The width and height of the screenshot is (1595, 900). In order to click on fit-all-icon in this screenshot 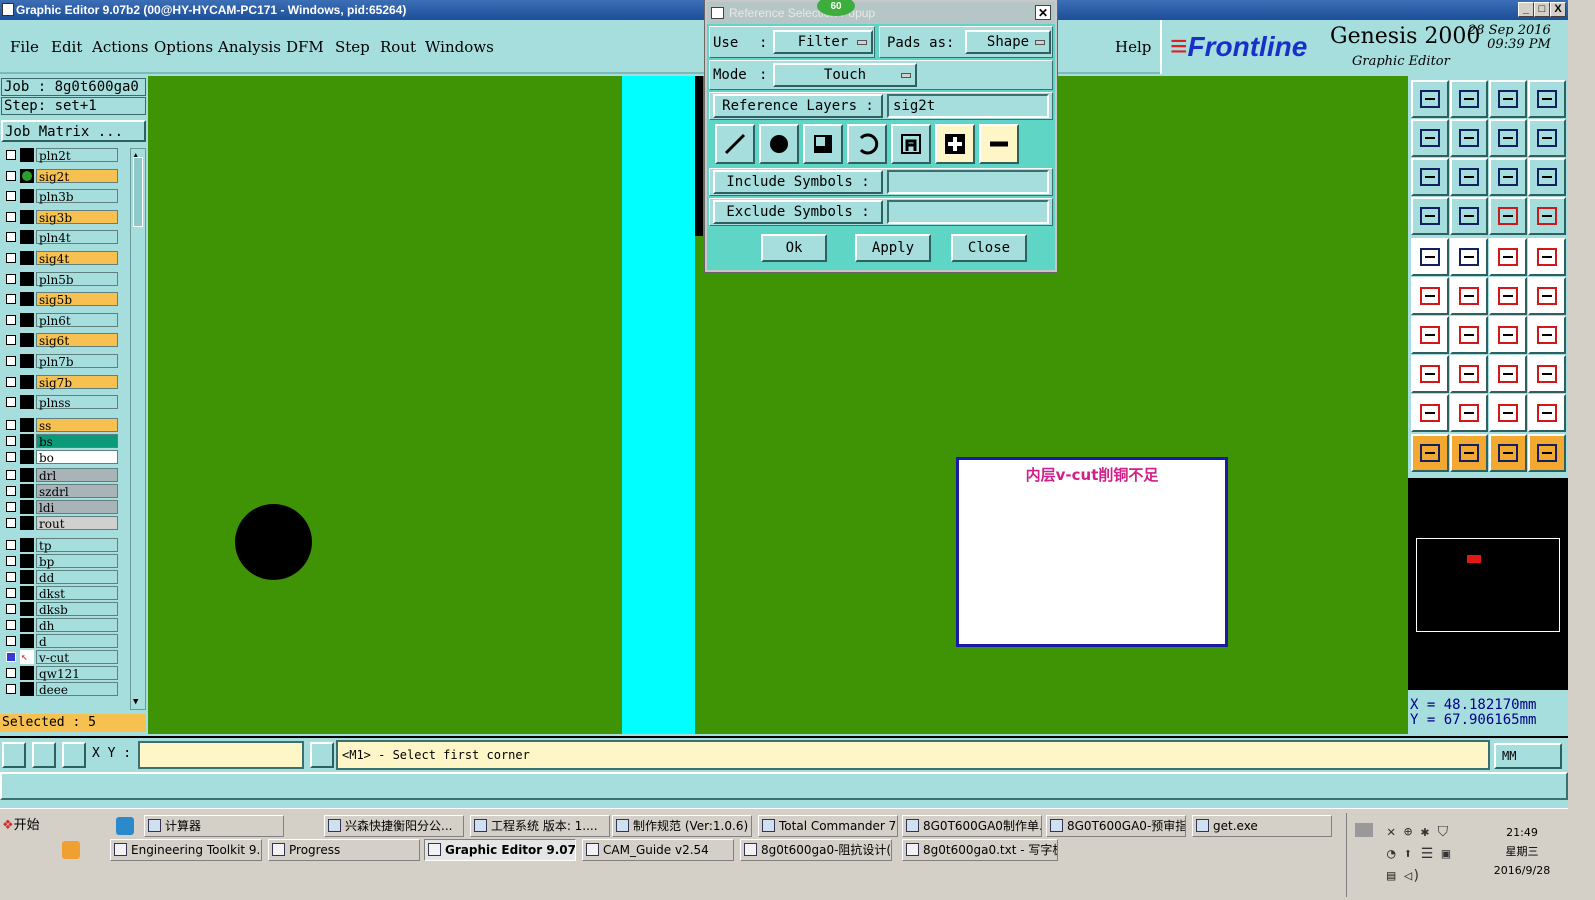, I will do `click(1469, 177)`.